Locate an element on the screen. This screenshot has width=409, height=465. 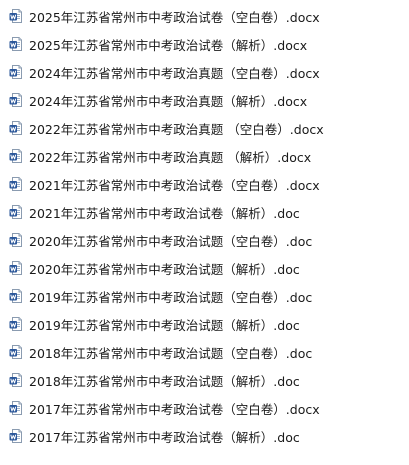
file-item: 2018年江苏省常州市中考政治试题（空白卷）.doc is located at coordinates (204, 352).